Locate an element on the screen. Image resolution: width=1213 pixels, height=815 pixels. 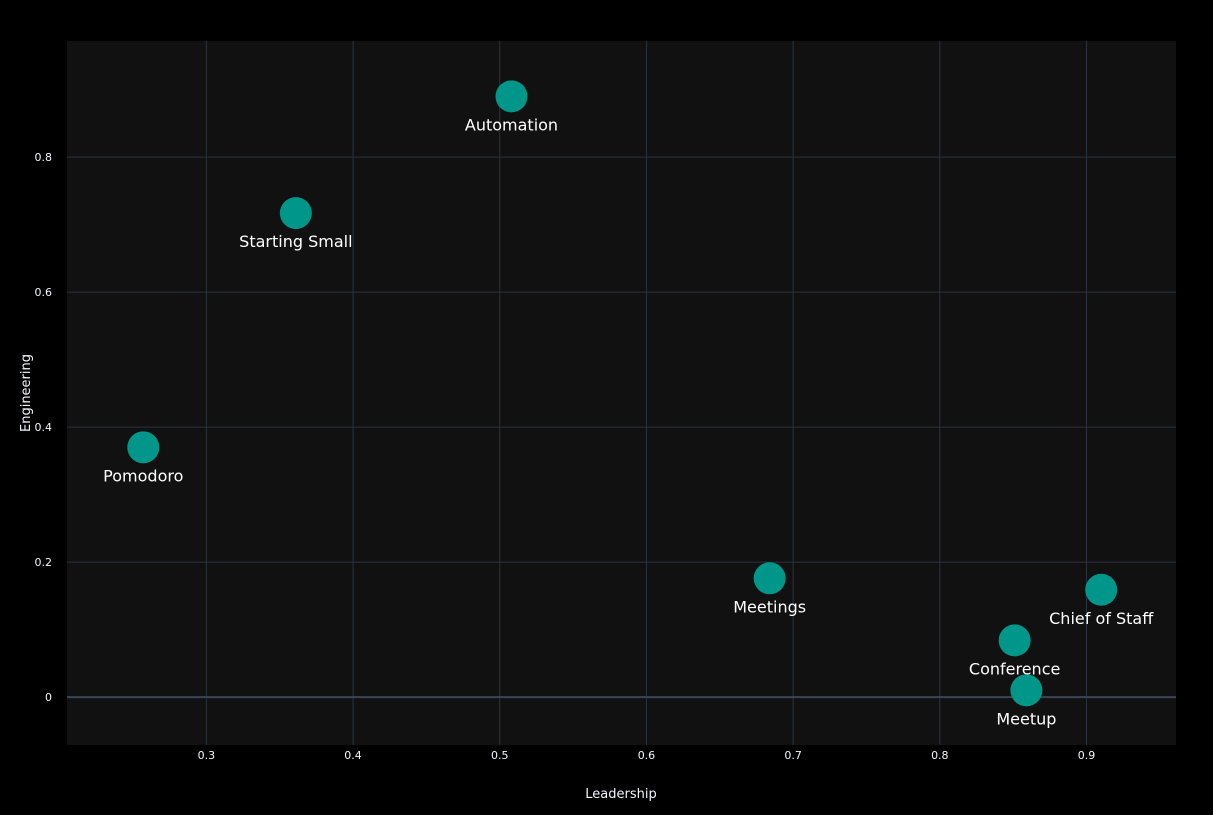
data-point-label: Conference is located at coordinates (1014, 668).